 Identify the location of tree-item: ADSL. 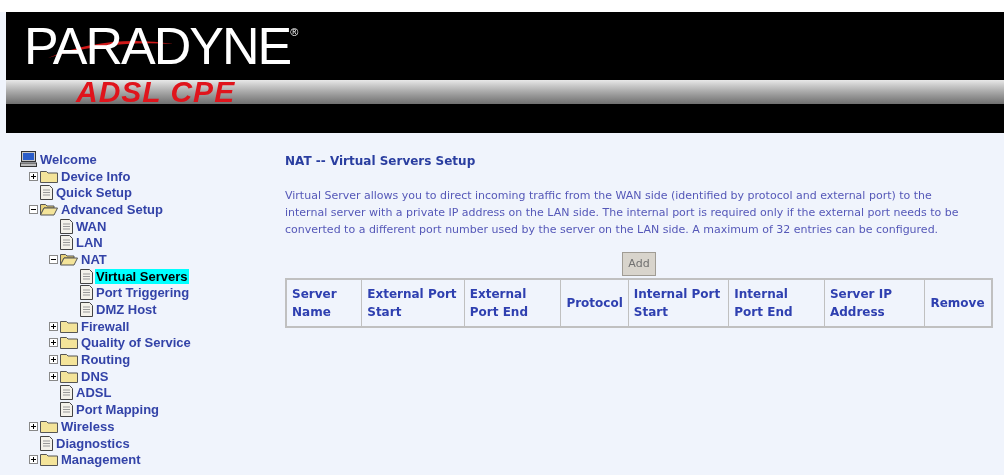
(94, 393).